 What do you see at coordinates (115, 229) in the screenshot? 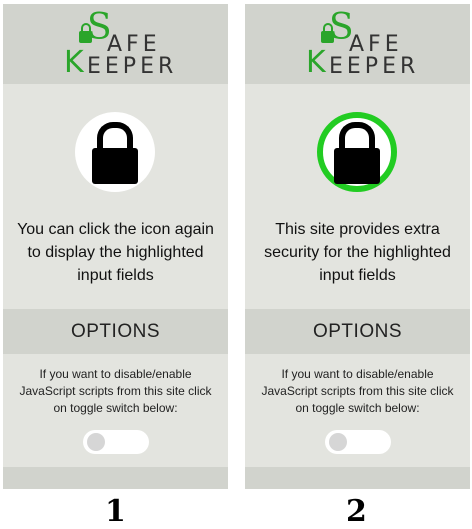
I see `description-line: You can click the icon again` at bounding box center [115, 229].